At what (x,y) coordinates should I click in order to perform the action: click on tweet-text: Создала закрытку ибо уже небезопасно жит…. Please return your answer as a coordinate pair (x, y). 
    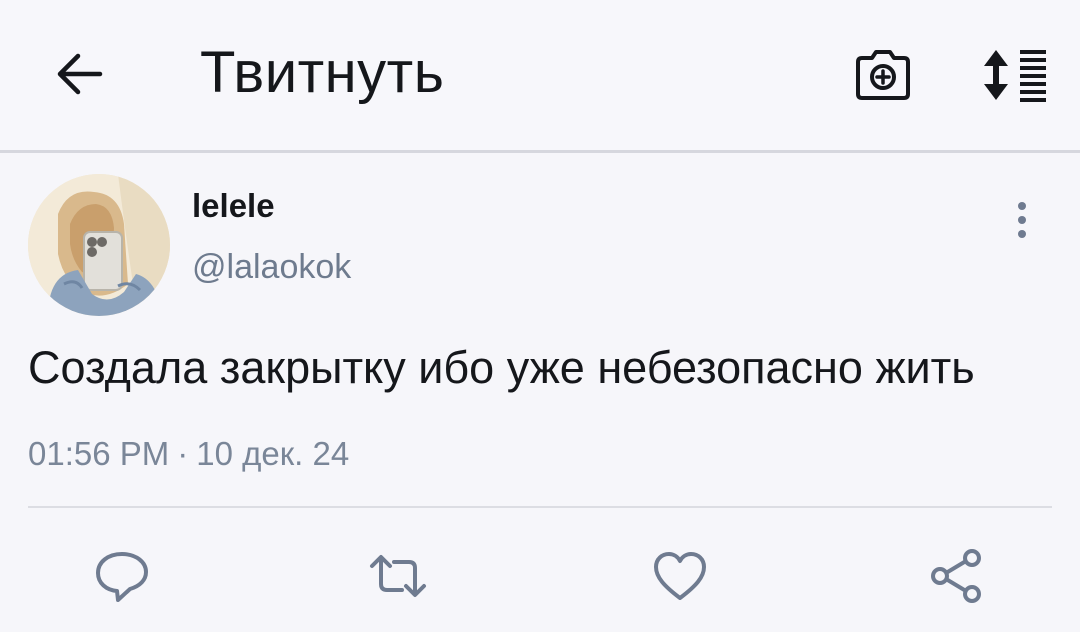
    Looking at the image, I should click on (501, 367).